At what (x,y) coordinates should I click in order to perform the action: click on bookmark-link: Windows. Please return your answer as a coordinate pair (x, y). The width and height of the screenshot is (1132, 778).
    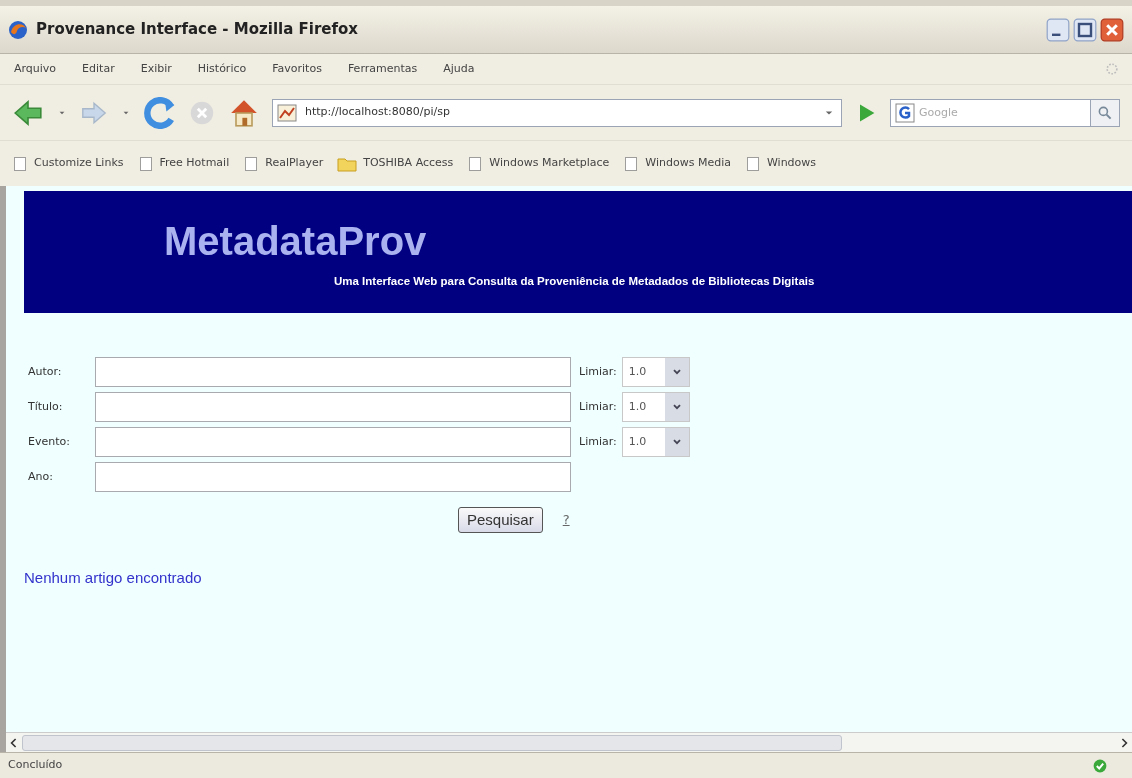
    Looking at the image, I should click on (791, 163).